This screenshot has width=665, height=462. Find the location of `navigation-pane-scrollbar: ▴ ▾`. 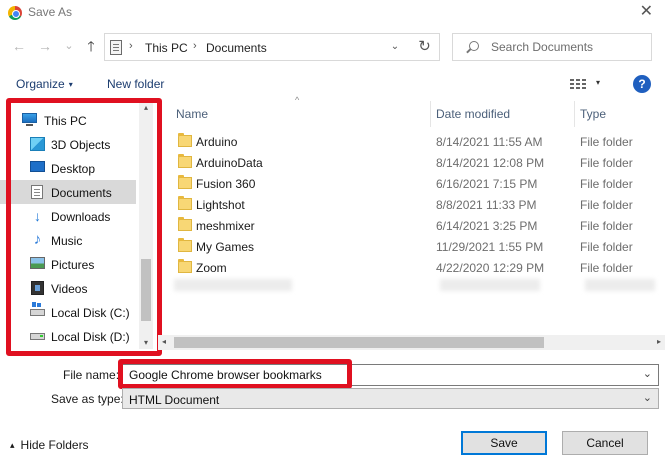

navigation-pane-scrollbar: ▴ ▾ is located at coordinates (146, 225).